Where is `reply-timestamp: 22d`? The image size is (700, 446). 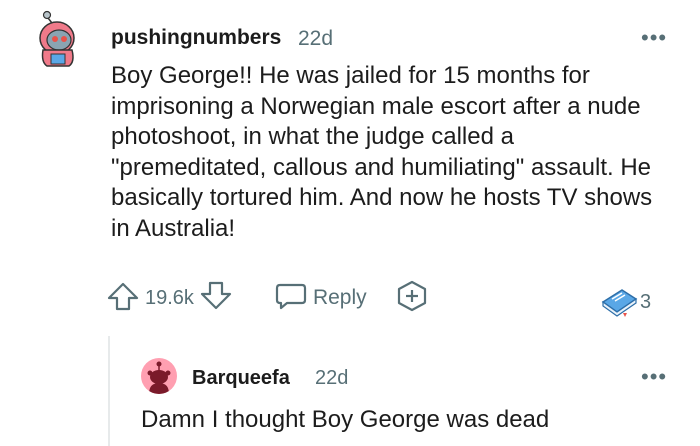
reply-timestamp: 22d is located at coordinates (332, 378).